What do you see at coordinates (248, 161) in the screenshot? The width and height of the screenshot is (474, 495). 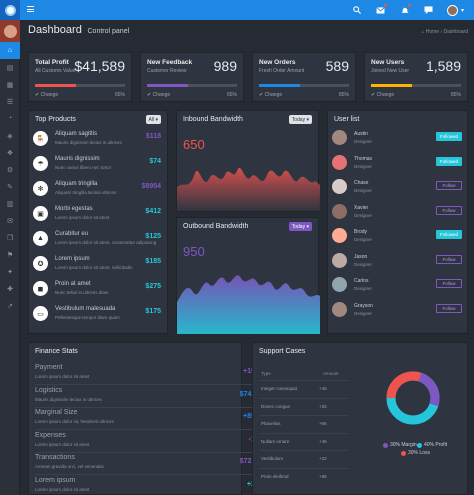 I see `inbound-bandwidth-panel: Inbound Bandwidth Today ▾ 650` at bounding box center [248, 161].